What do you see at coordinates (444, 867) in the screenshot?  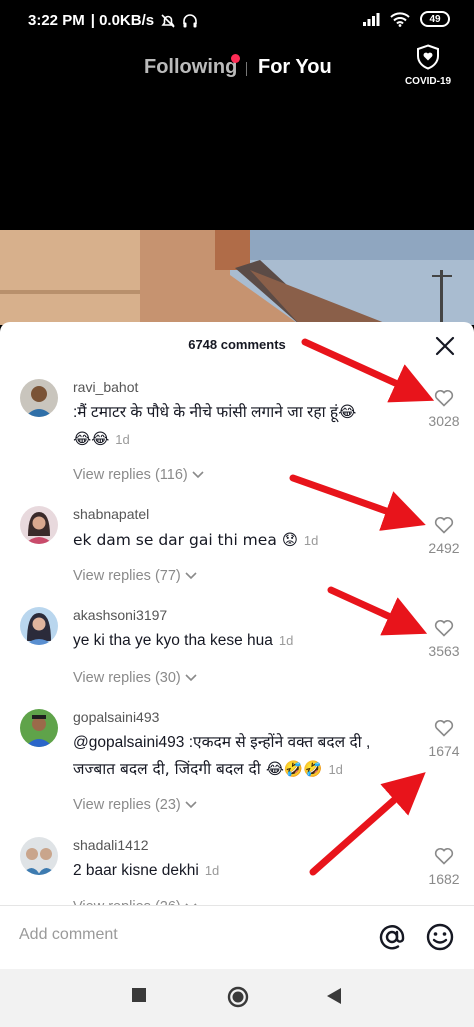 I see `like-button: 1682` at bounding box center [444, 867].